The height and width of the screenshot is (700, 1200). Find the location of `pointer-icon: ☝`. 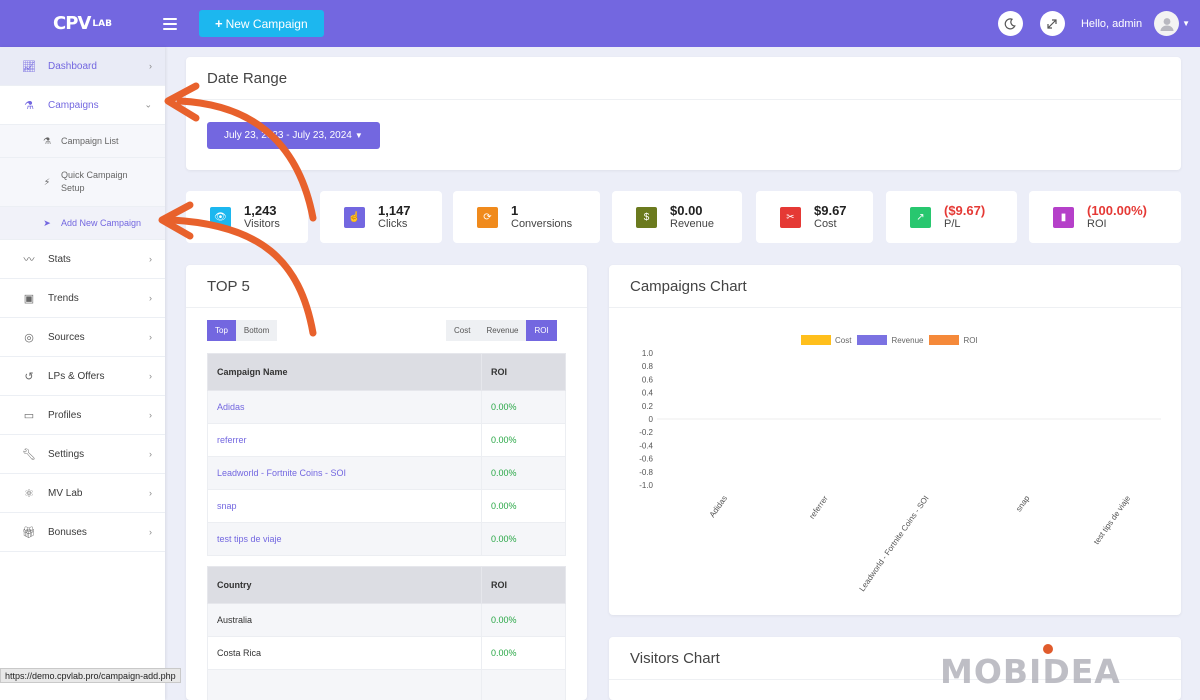

pointer-icon: ☝ is located at coordinates (354, 217).